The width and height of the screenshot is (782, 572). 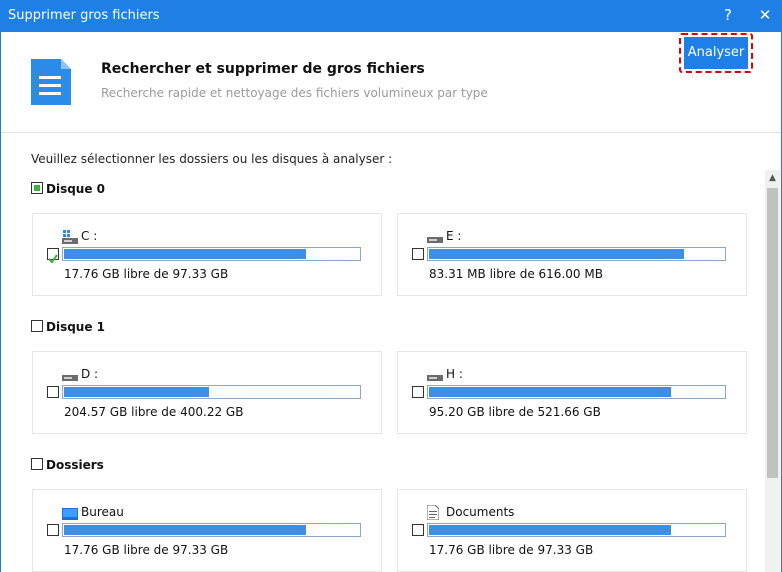 I want to click on drive-card: Bureau 17.76 GB libre de 97.33 GB, so click(x=207, y=530).